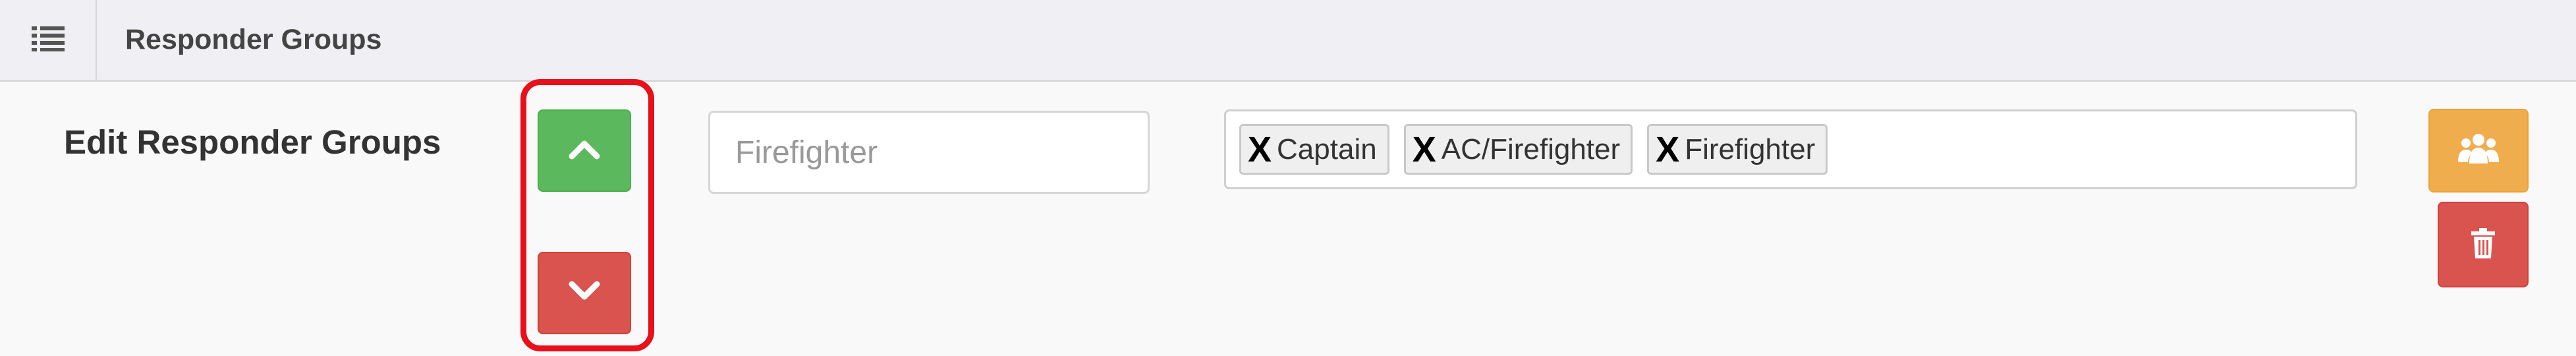 Image resolution: width=2576 pixels, height=356 pixels. I want to click on tag-item: X AC/Firefighter, so click(1518, 149).